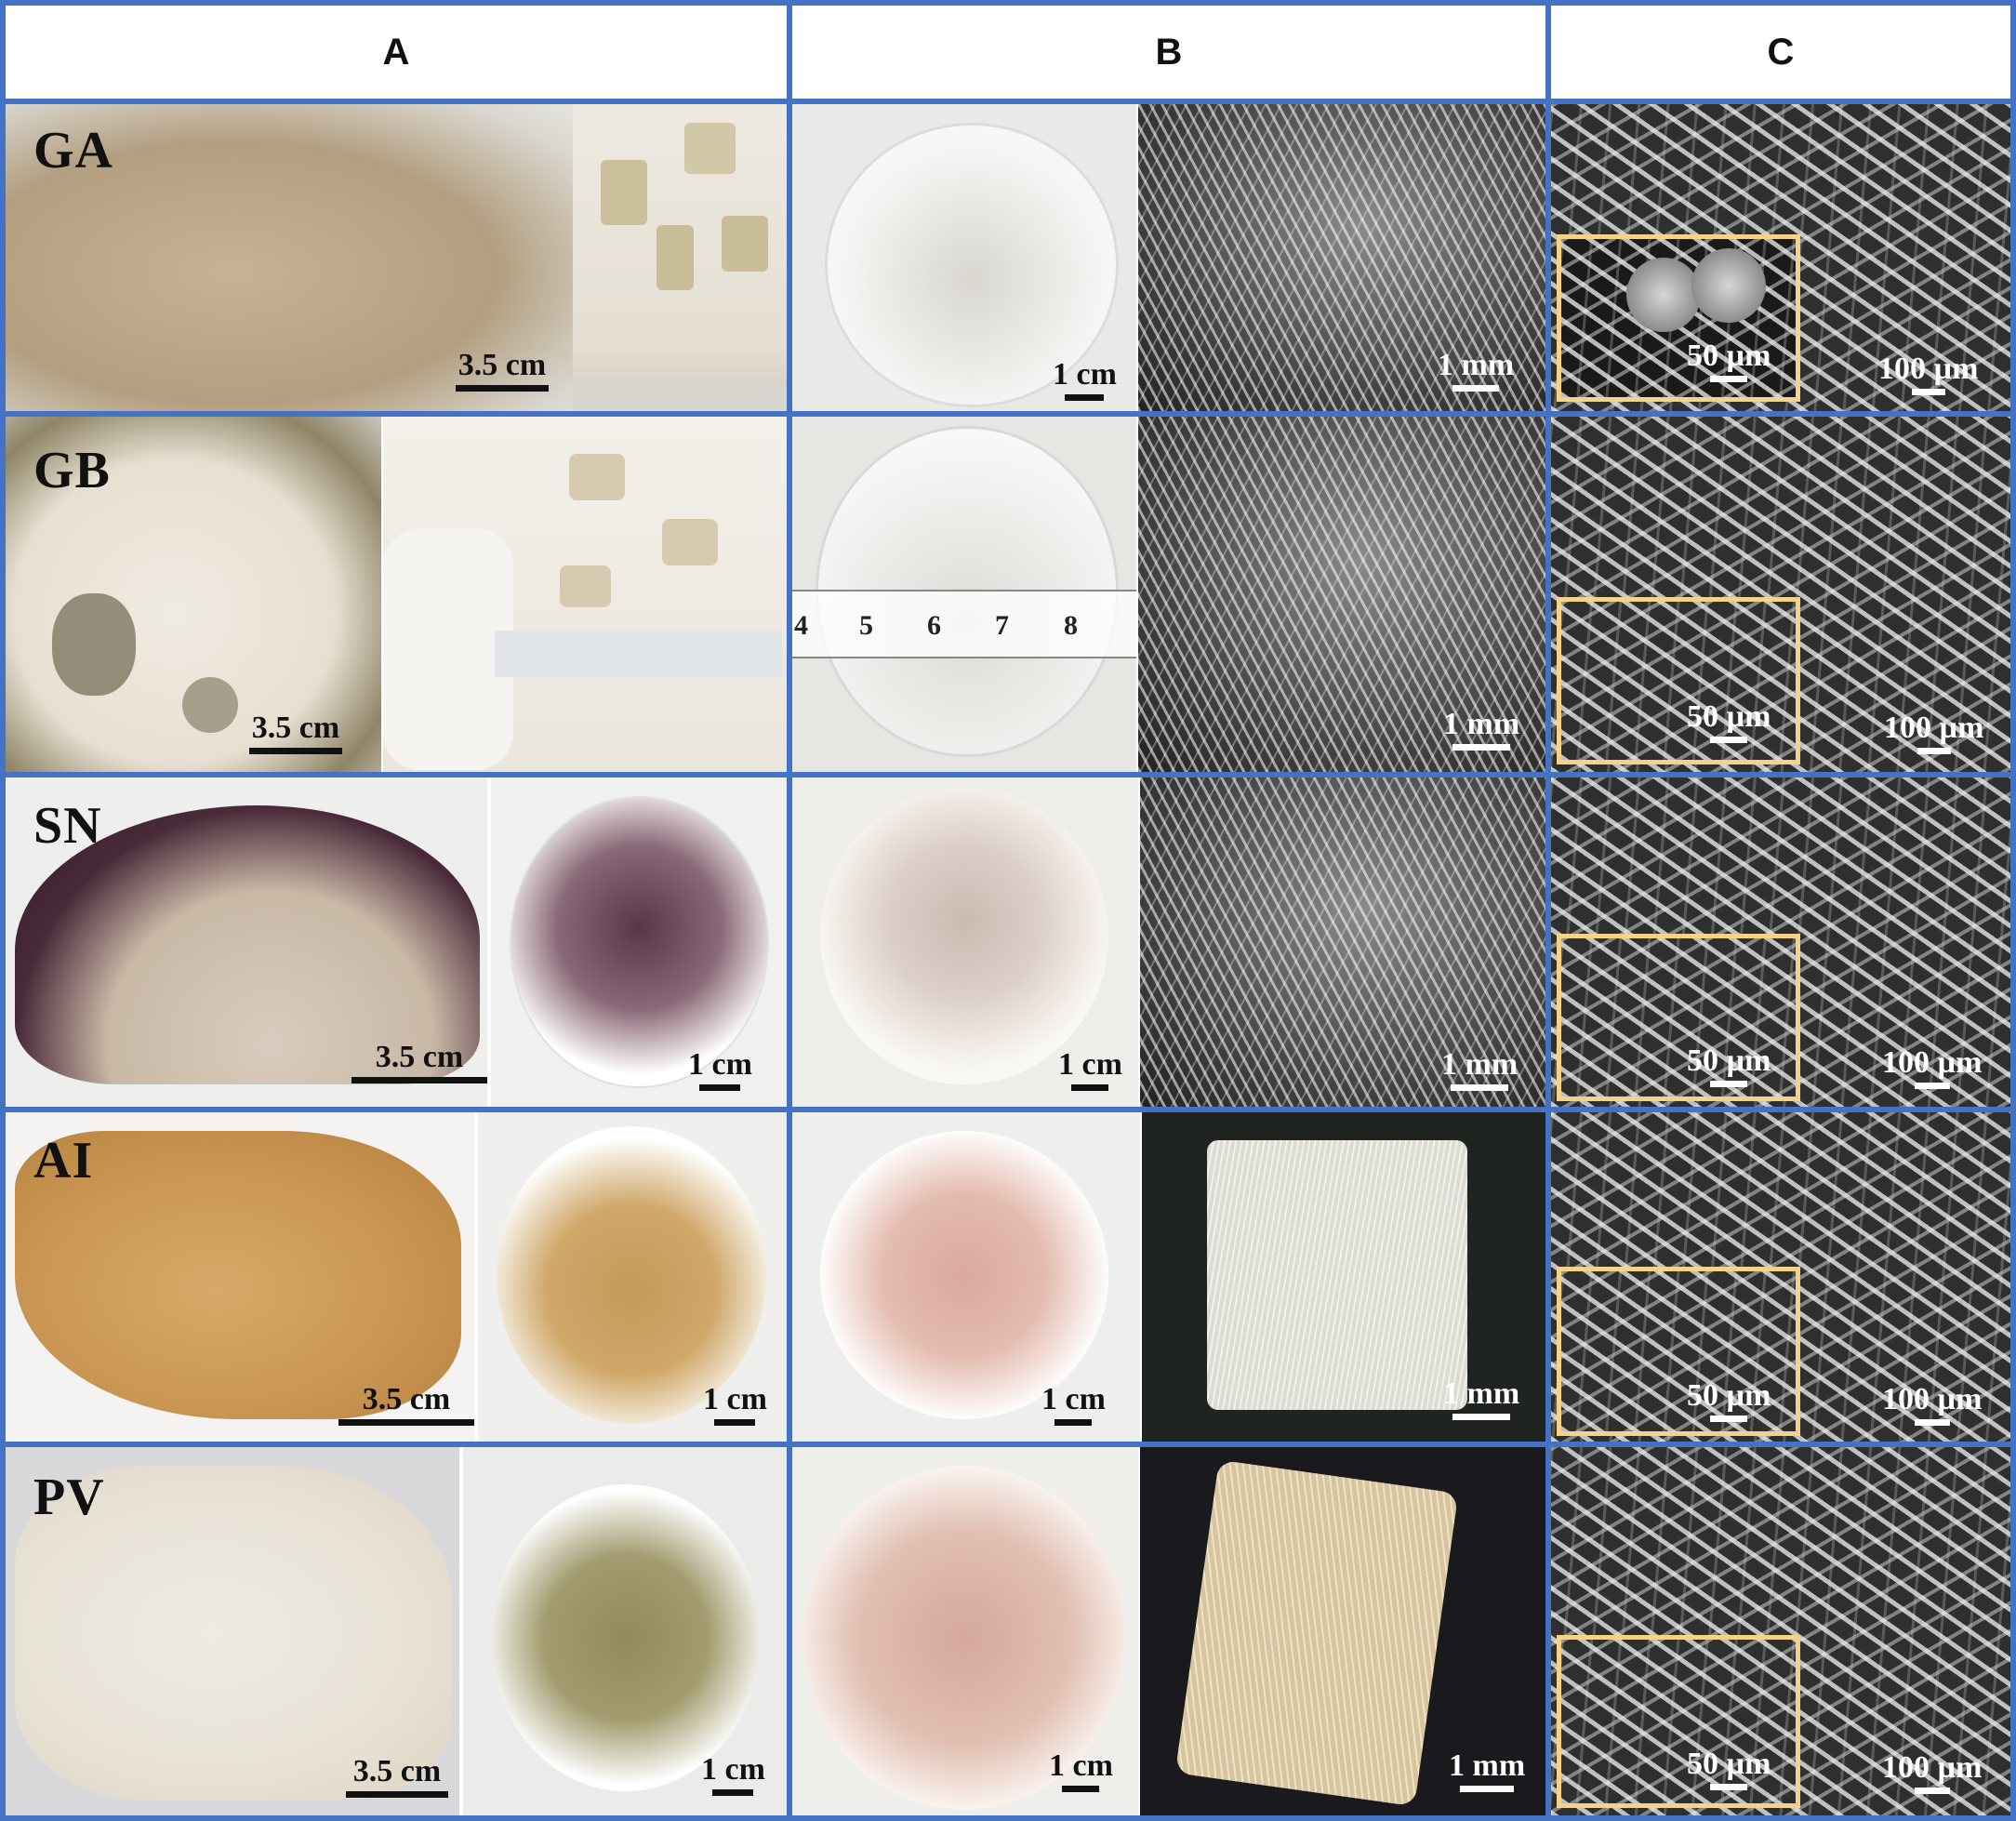 This screenshot has height=1821, width=2016. I want to click on row-ga-column-c: 50 µm 100 µm, so click(1780, 257).